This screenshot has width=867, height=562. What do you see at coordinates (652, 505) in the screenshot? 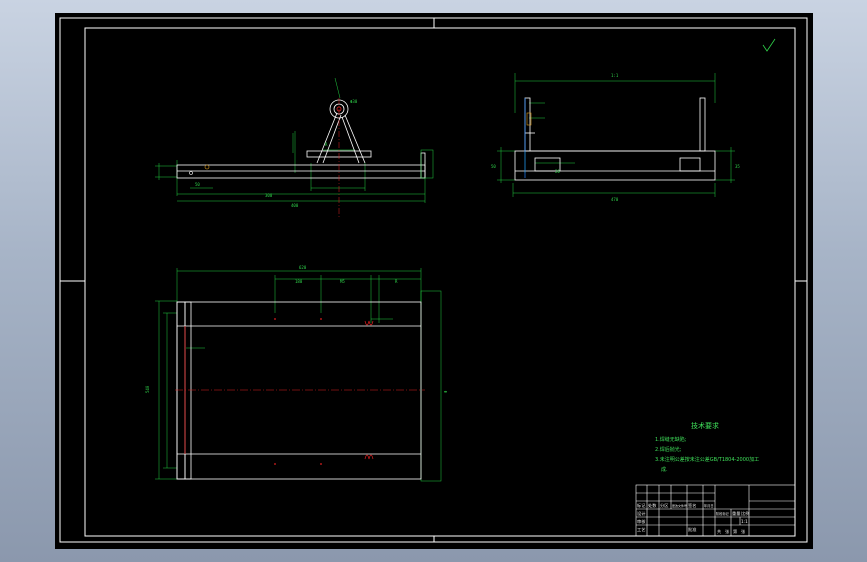
I see `title-block-count: 处数` at bounding box center [652, 505].